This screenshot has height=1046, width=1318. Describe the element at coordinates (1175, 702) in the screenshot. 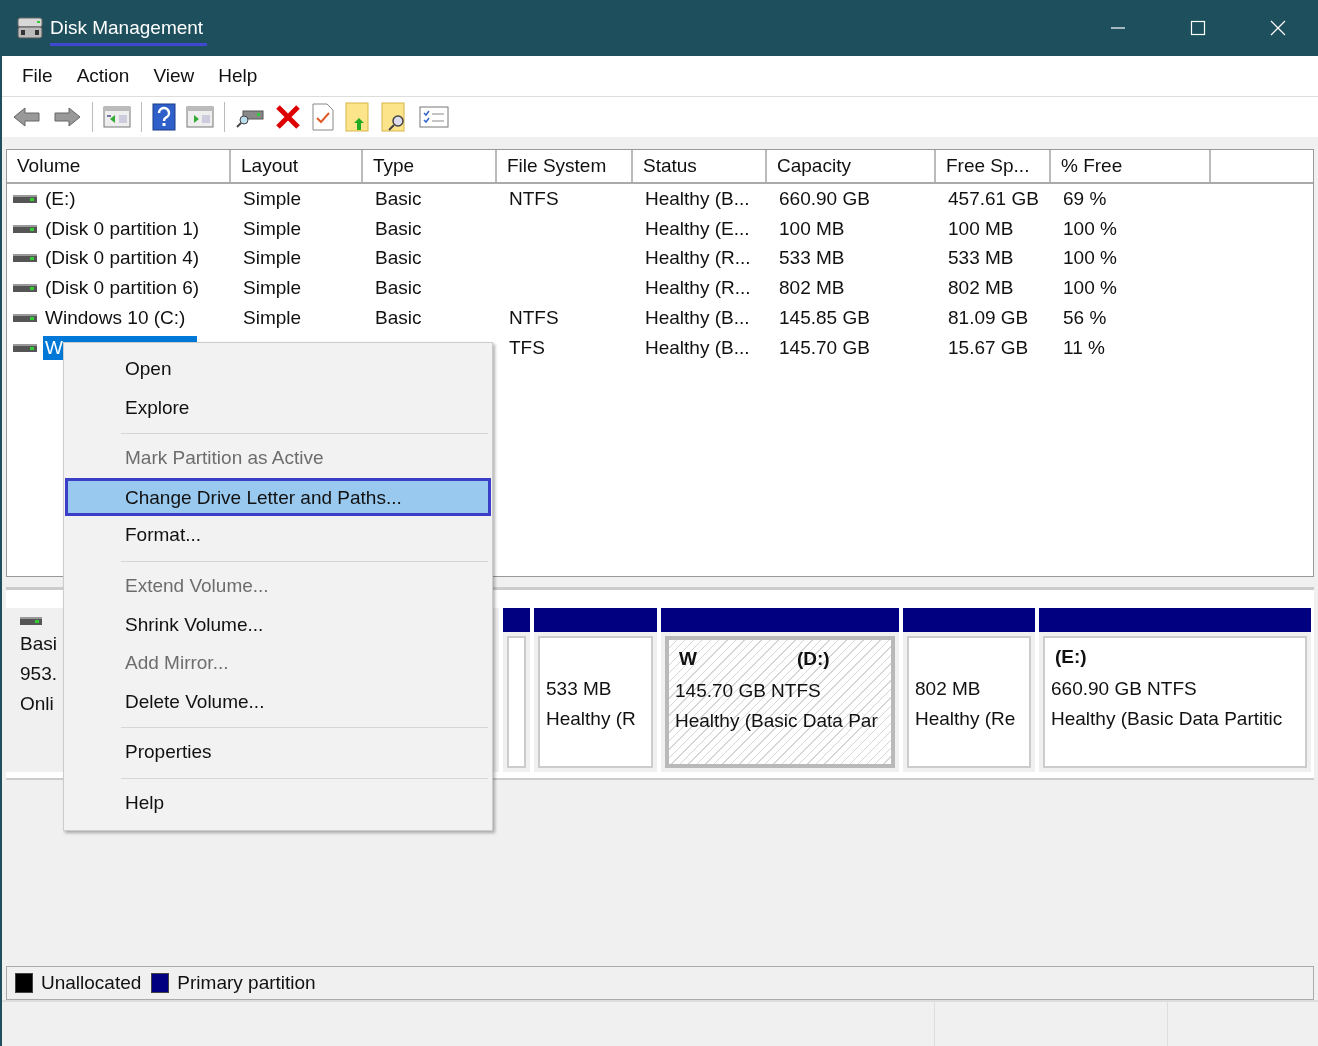

I see `partition-block: (E:) 660.90 GB NTFS Healthy (Basic Data Partitic` at that location.